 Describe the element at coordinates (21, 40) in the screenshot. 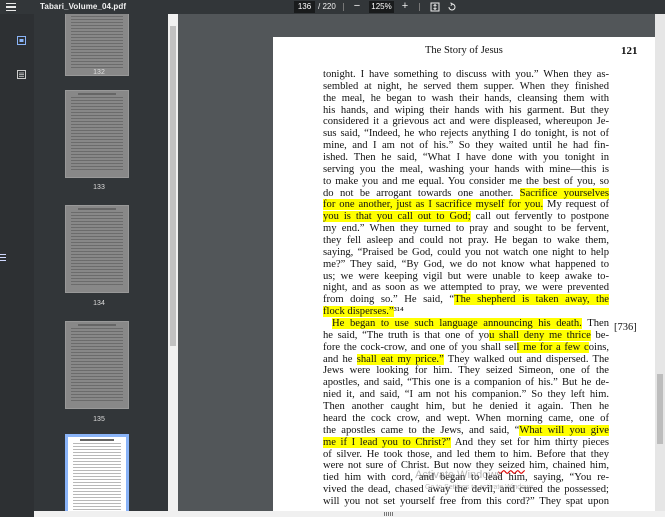

I see `thumbnail-view-icon` at that location.